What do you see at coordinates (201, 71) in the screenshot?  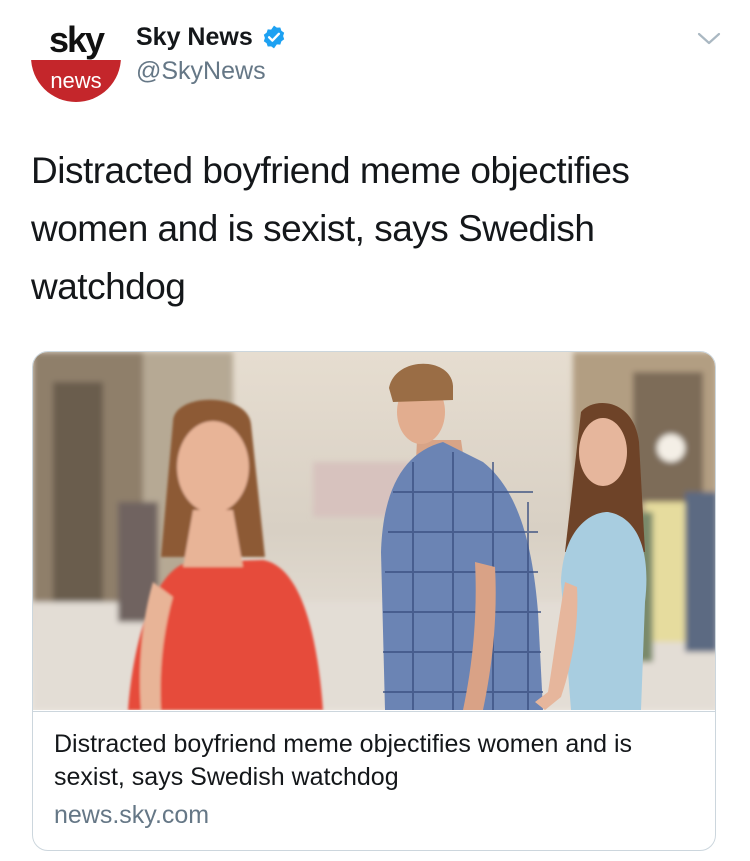 I see `user-handle: @SkyNews` at bounding box center [201, 71].